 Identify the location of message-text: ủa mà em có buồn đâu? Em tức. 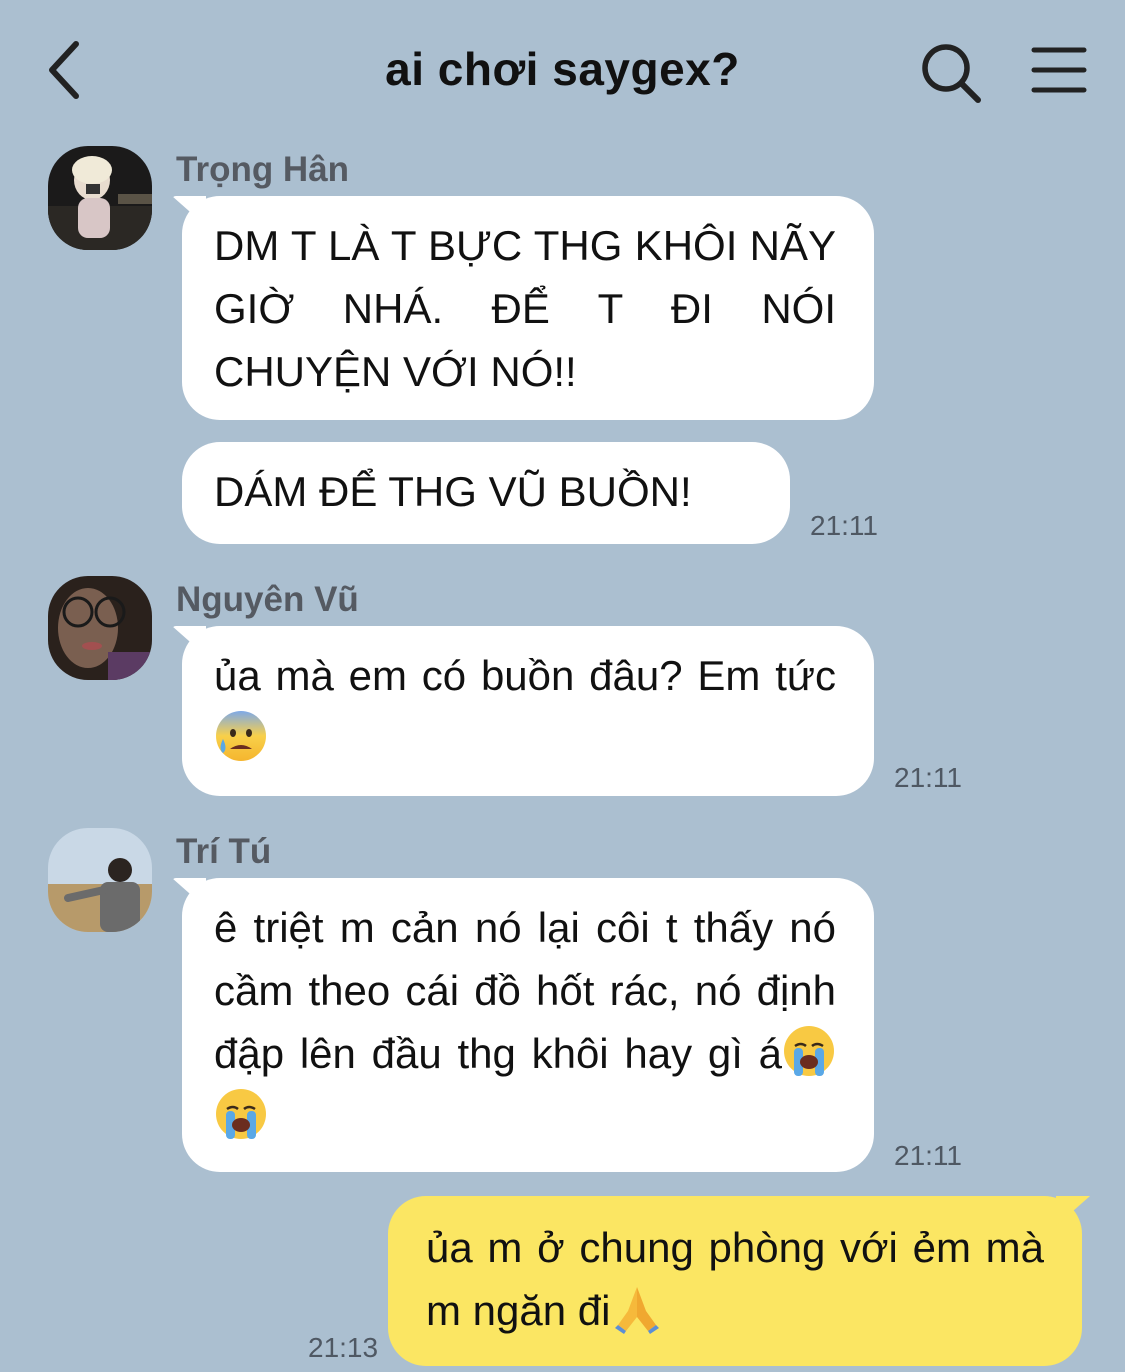
(525, 707).